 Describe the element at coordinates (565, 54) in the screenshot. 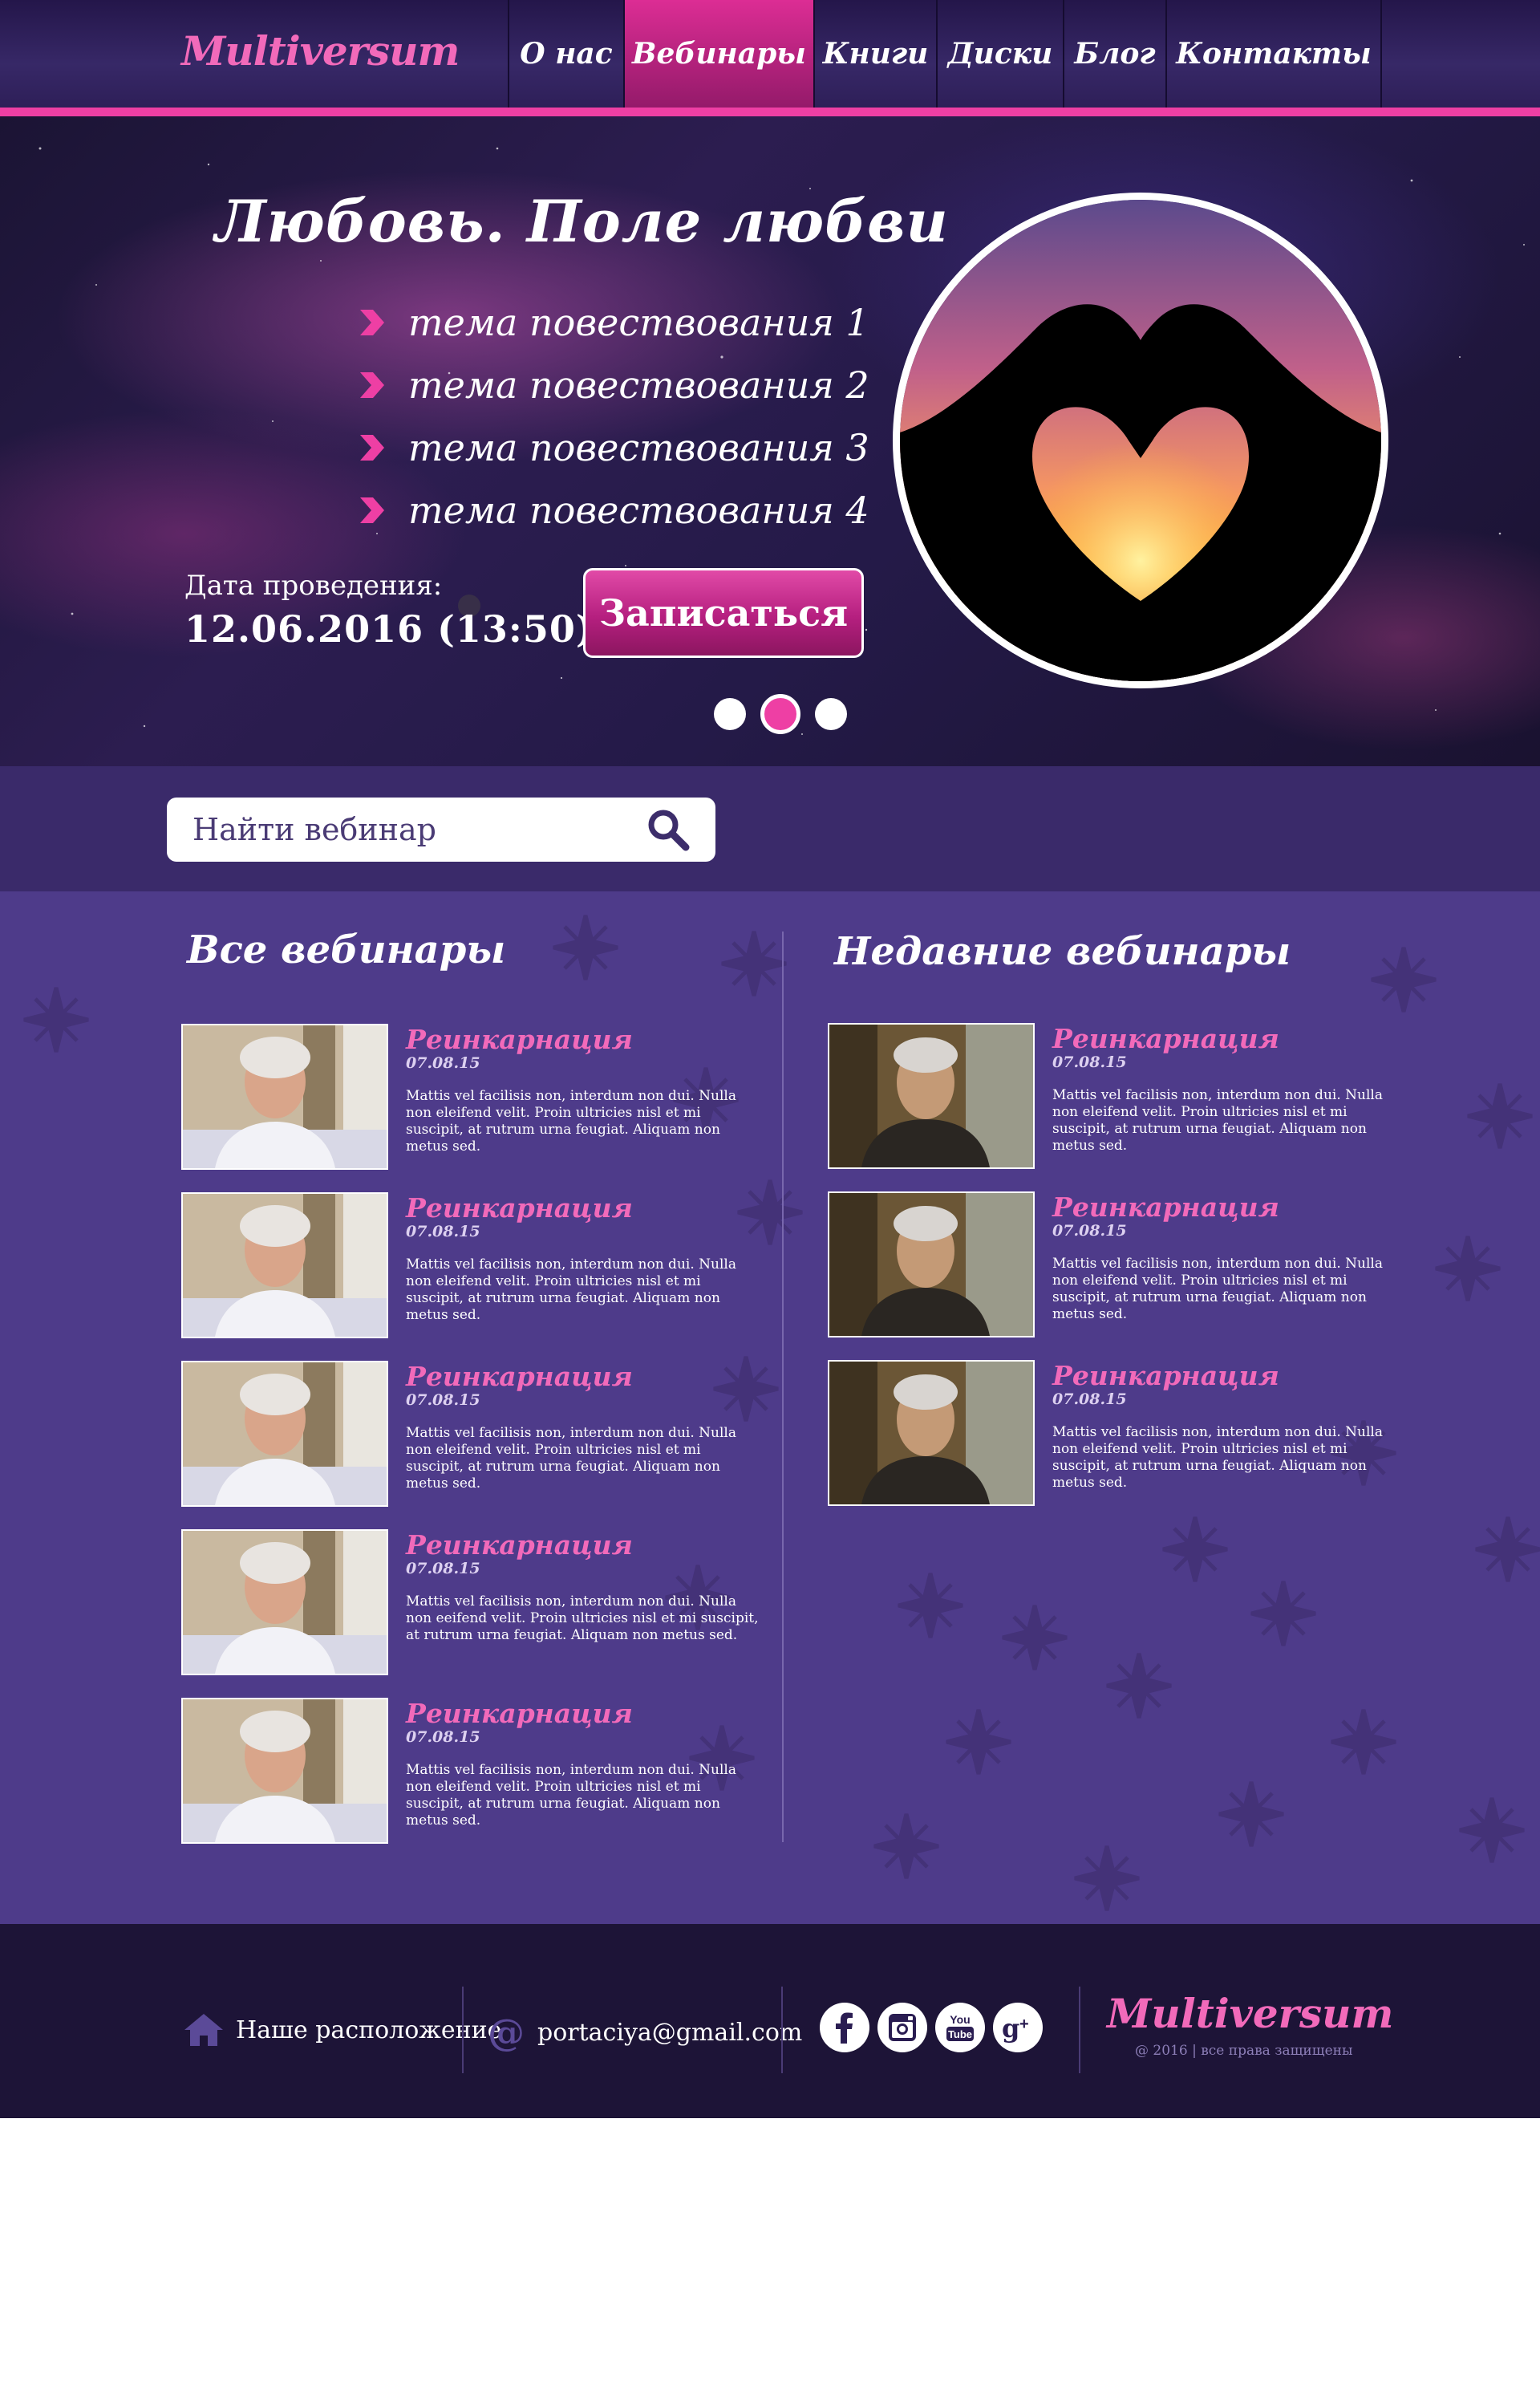

I see `nav-item-about: О нас` at that location.